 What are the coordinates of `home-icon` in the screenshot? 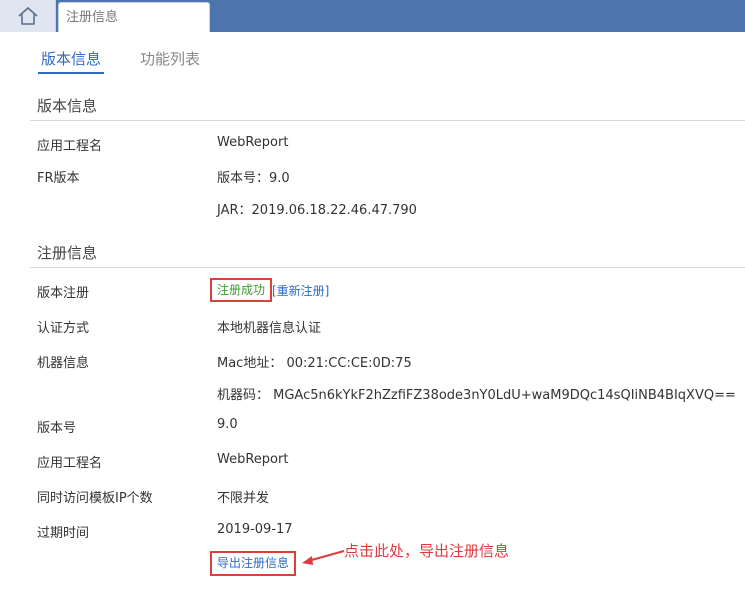 It's located at (27, 15).